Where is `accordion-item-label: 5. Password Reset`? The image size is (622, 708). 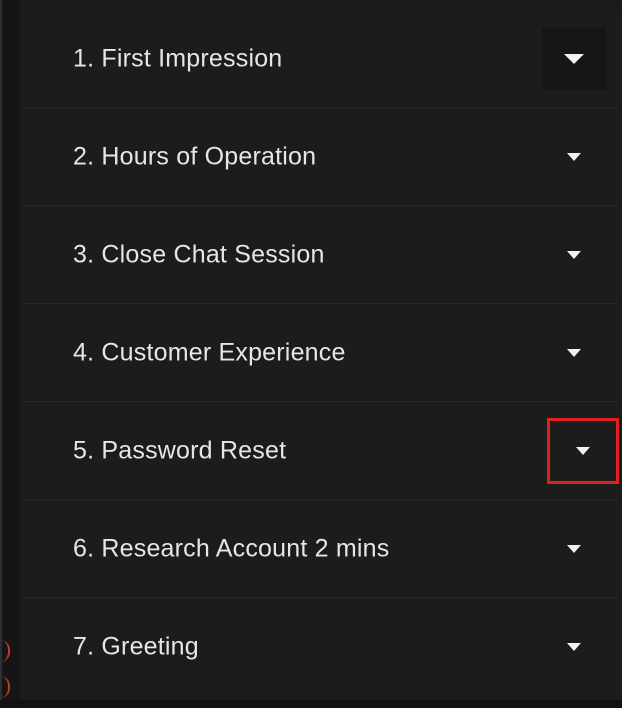 accordion-item-label: 5. Password Reset is located at coordinates (180, 450).